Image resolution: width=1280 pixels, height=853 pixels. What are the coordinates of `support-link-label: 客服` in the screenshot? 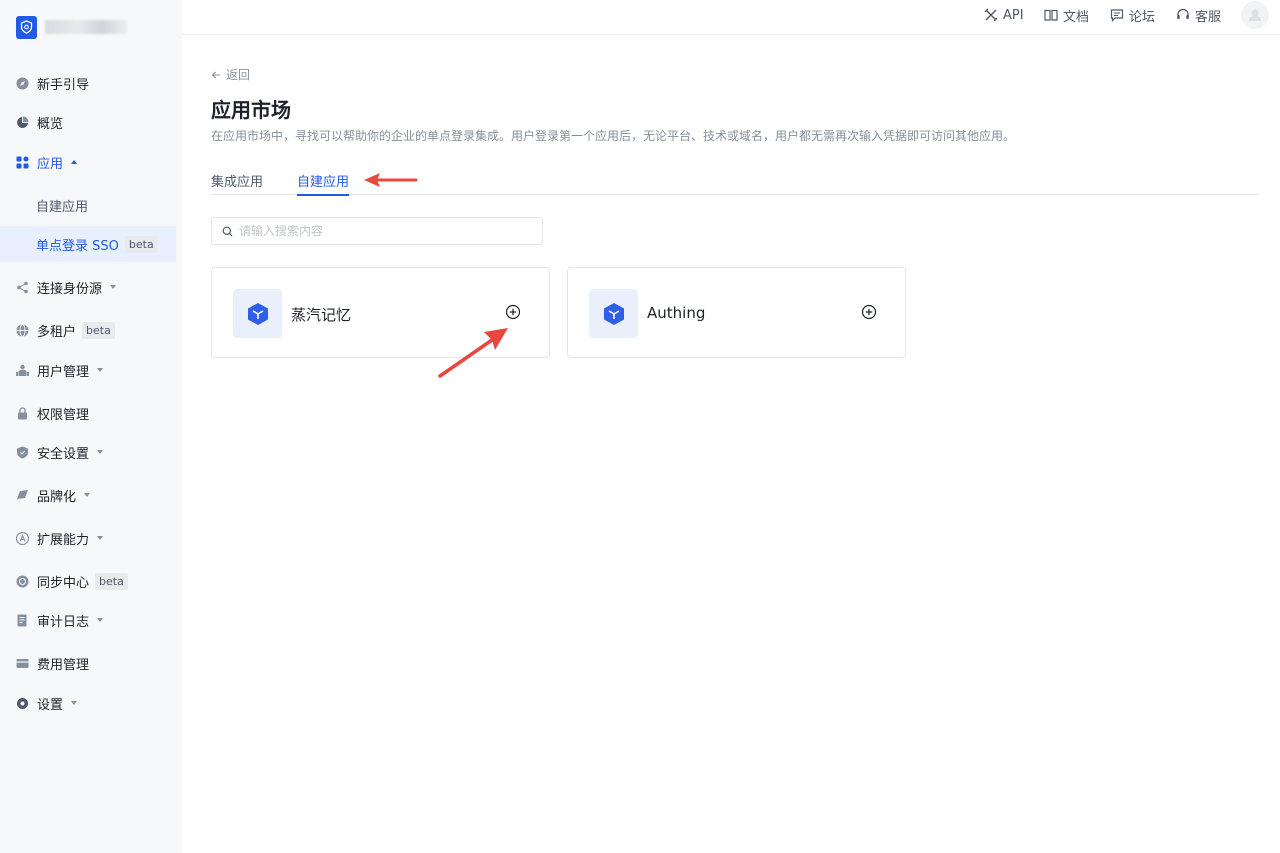 It's located at (1208, 17).